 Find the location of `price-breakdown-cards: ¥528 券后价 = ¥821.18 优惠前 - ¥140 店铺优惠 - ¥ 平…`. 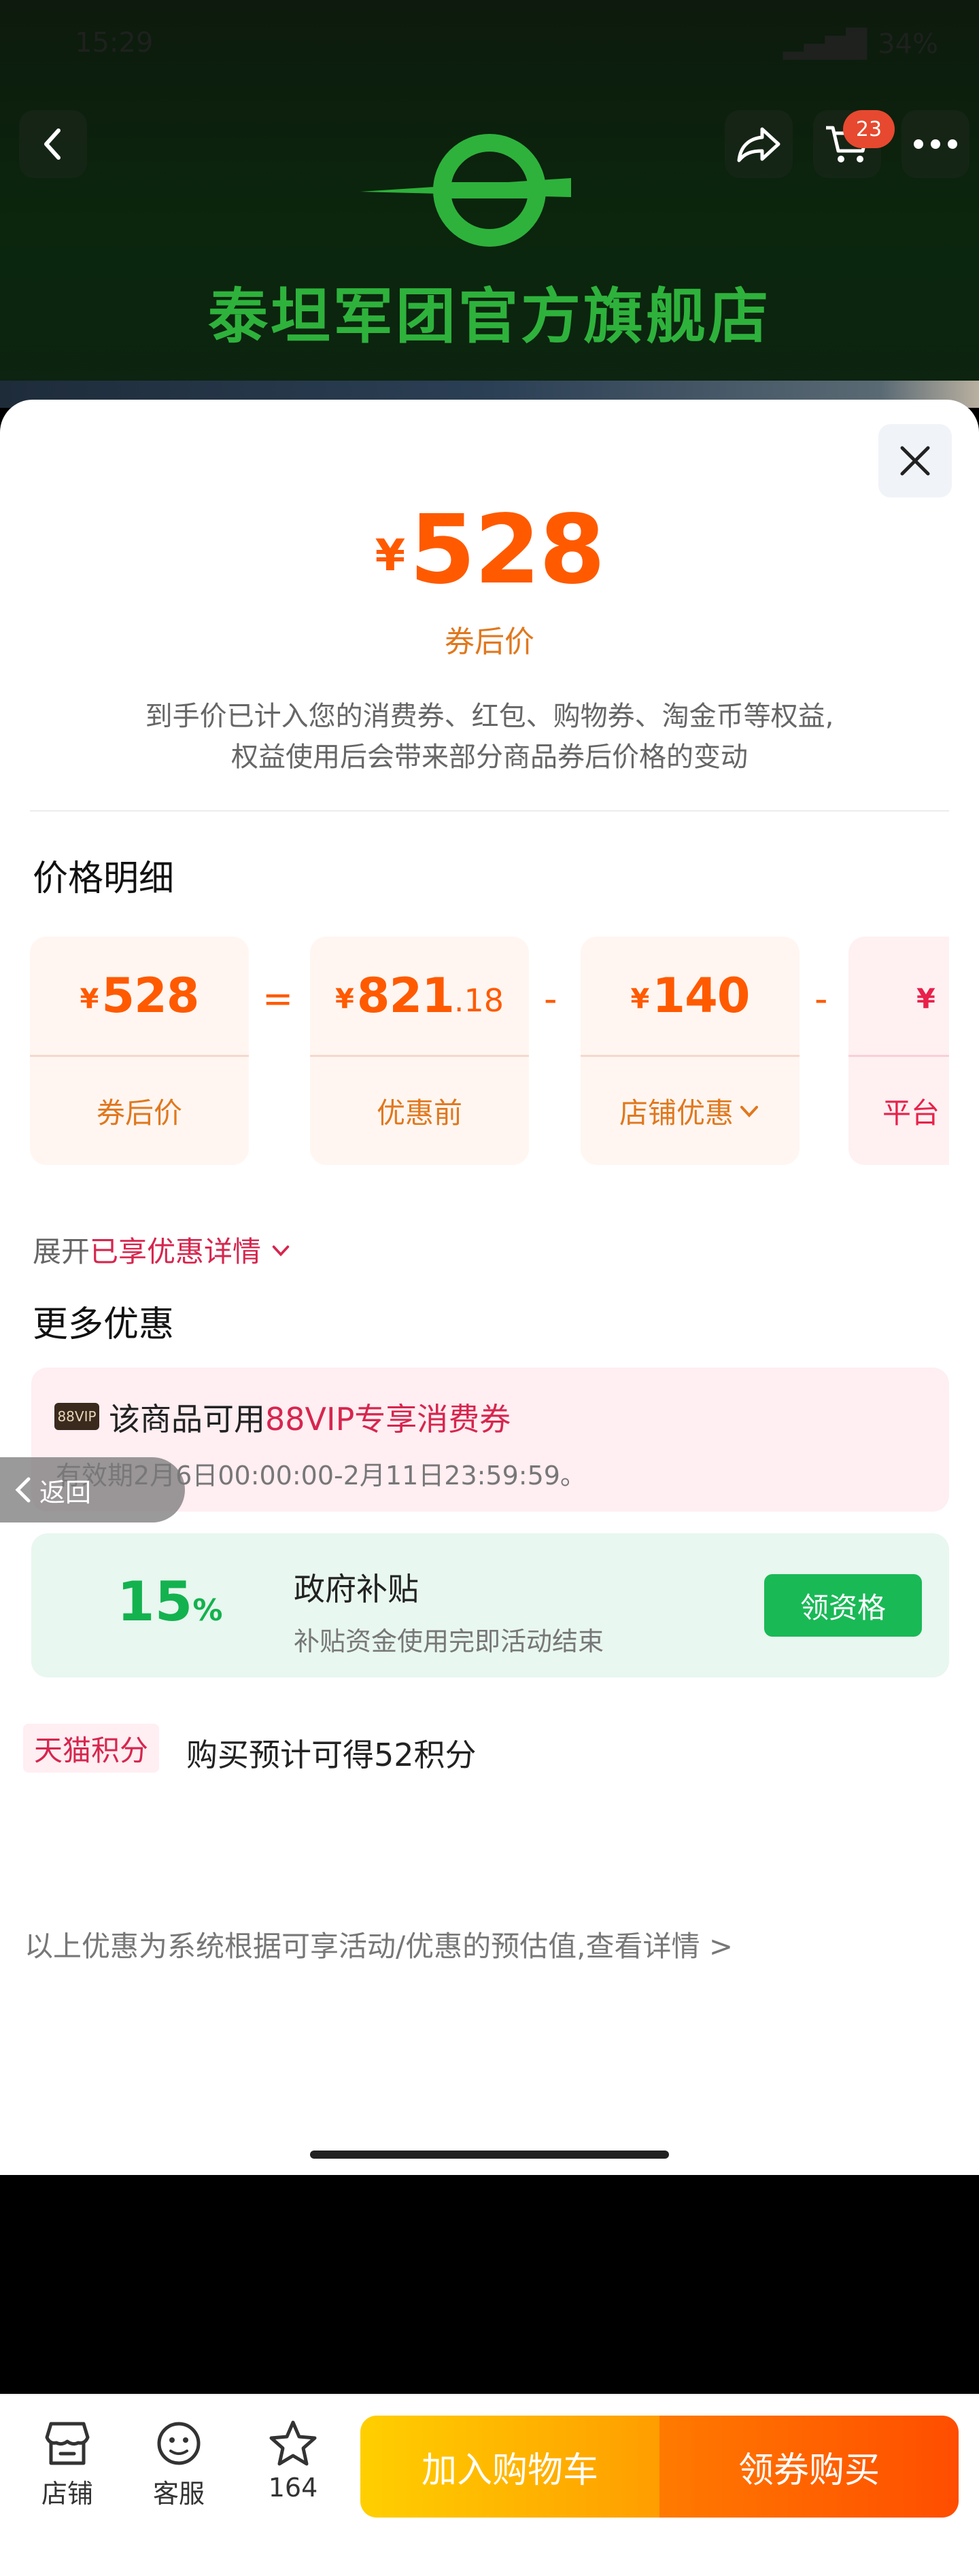

price-breakdown-cards: ¥528 券后价 = ¥821.18 优惠前 - ¥140 店铺优惠 - ¥ 平… is located at coordinates (489, 1052).